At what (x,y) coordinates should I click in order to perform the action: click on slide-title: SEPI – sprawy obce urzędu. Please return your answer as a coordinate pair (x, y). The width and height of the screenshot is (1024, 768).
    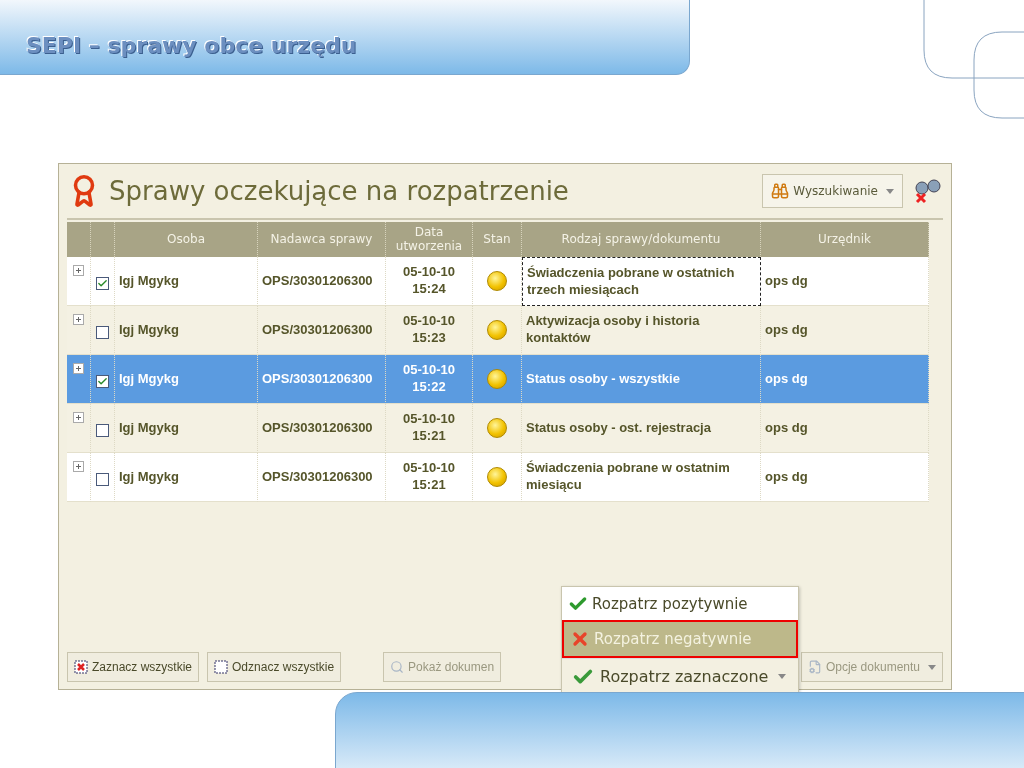
    Looking at the image, I should click on (191, 45).